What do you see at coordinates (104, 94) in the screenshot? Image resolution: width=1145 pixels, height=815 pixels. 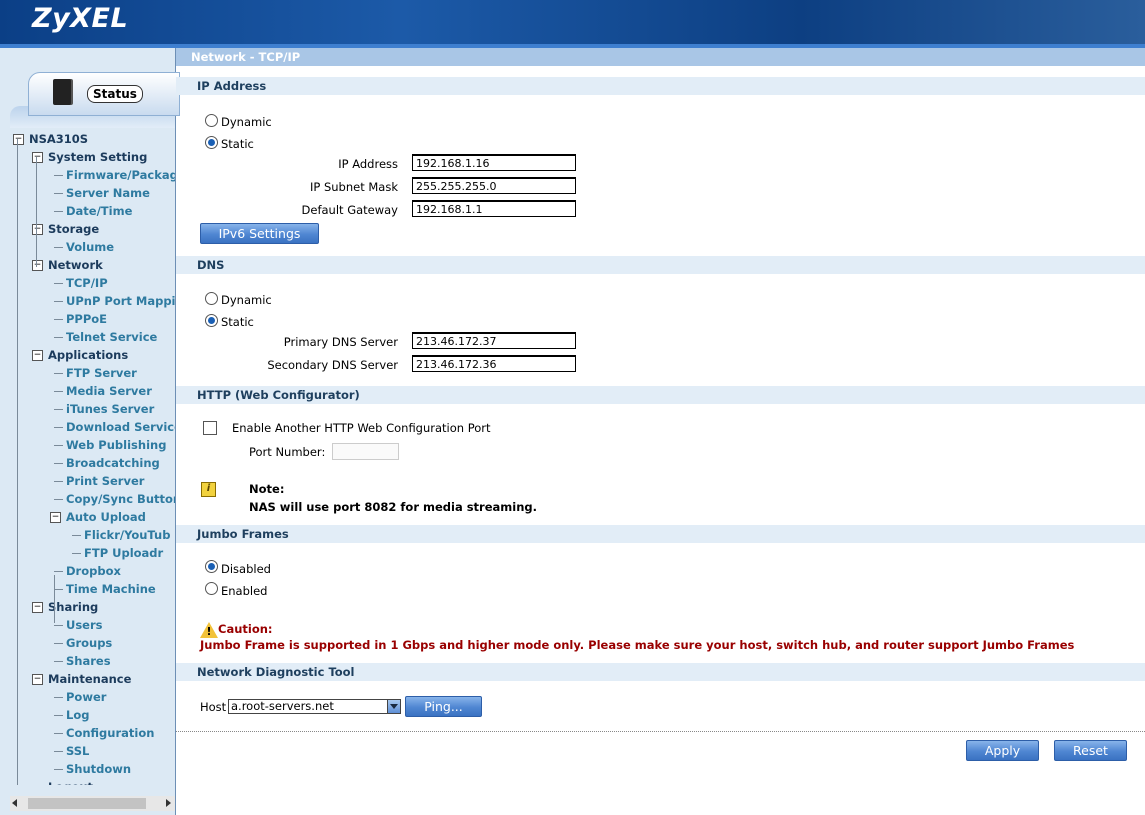 I see `status-tab: Status` at bounding box center [104, 94].